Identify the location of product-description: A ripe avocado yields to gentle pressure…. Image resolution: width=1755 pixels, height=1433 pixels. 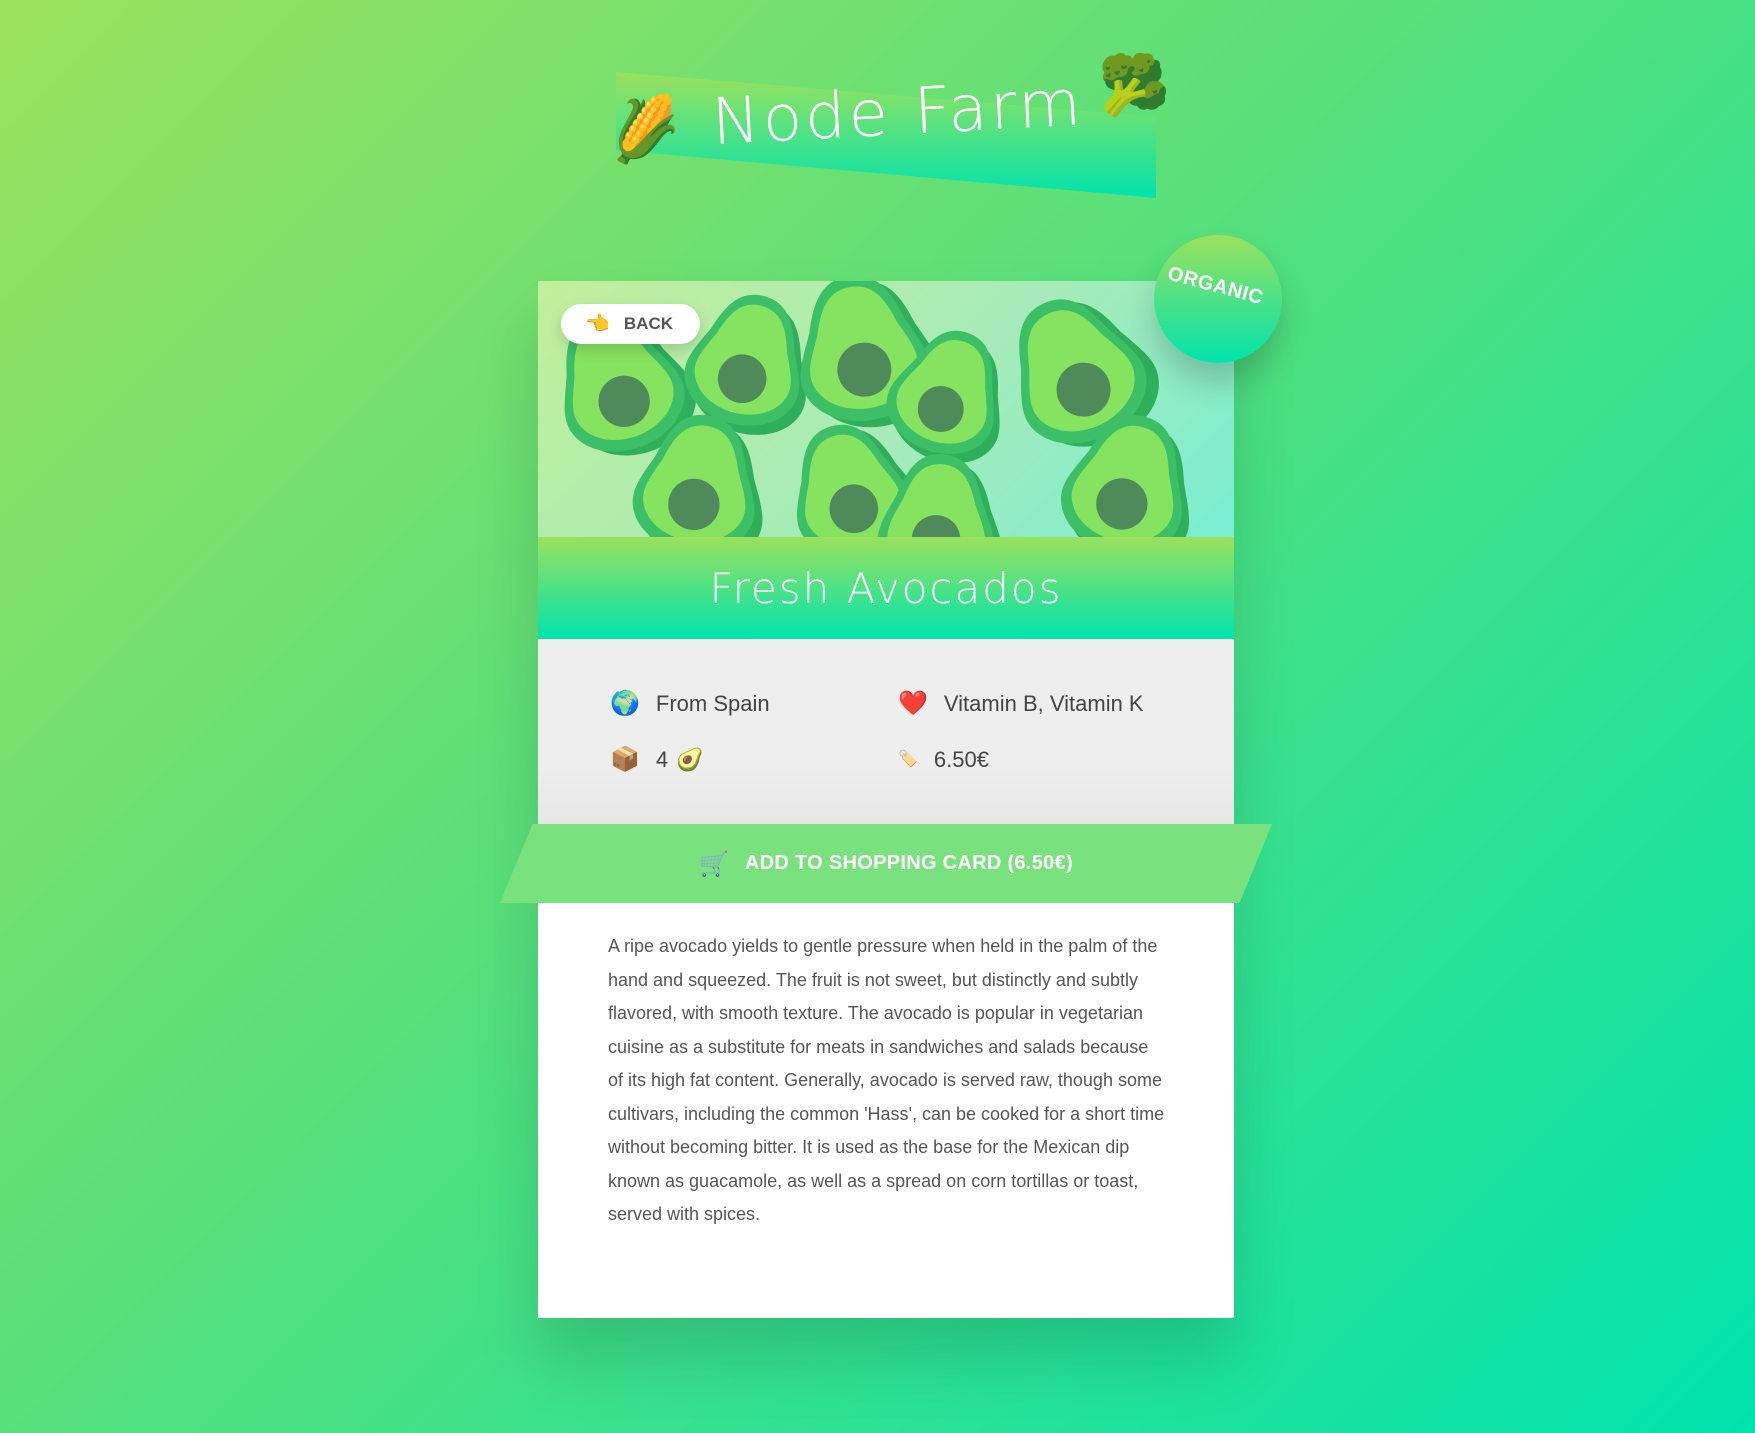
(886, 1080).